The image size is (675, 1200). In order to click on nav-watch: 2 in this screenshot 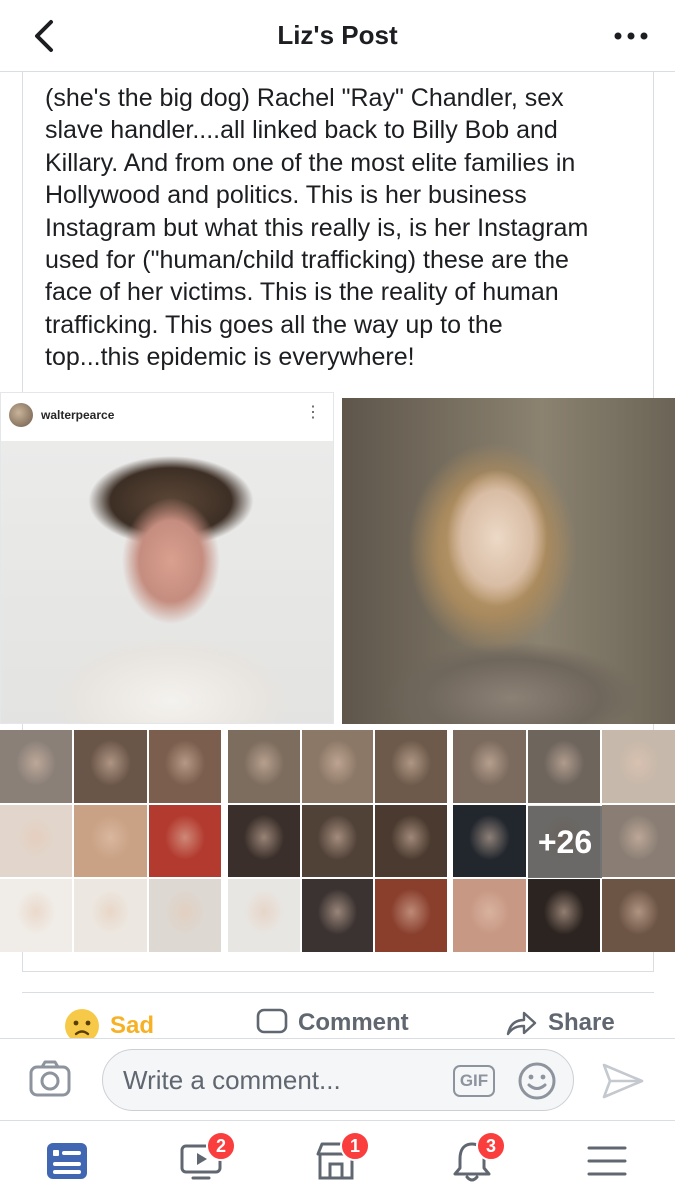, I will do `click(204, 1160)`.